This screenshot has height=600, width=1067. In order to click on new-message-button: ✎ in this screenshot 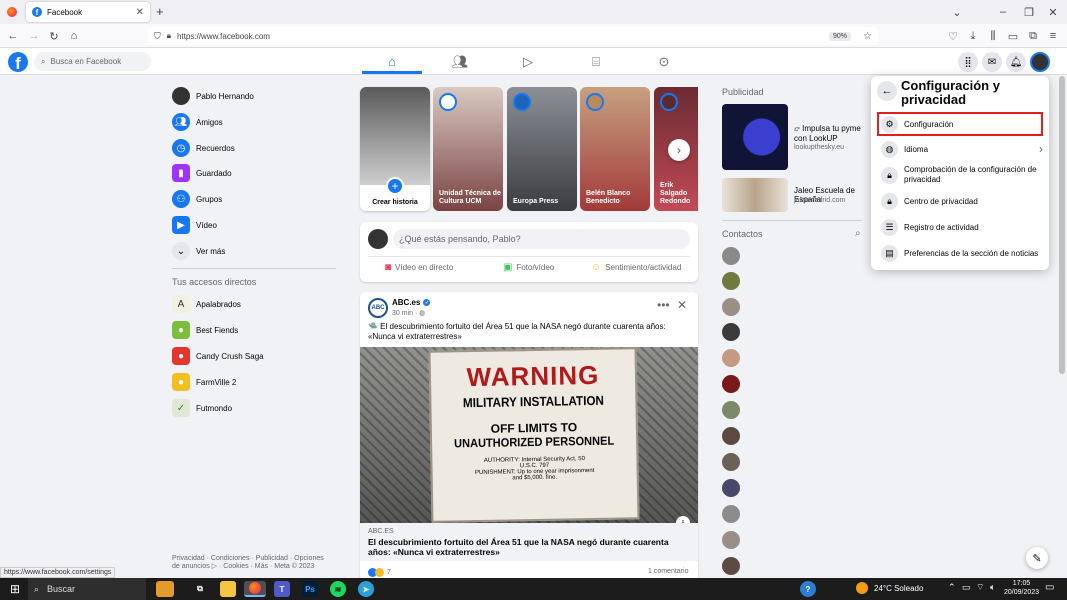, I will do `click(1037, 558)`.